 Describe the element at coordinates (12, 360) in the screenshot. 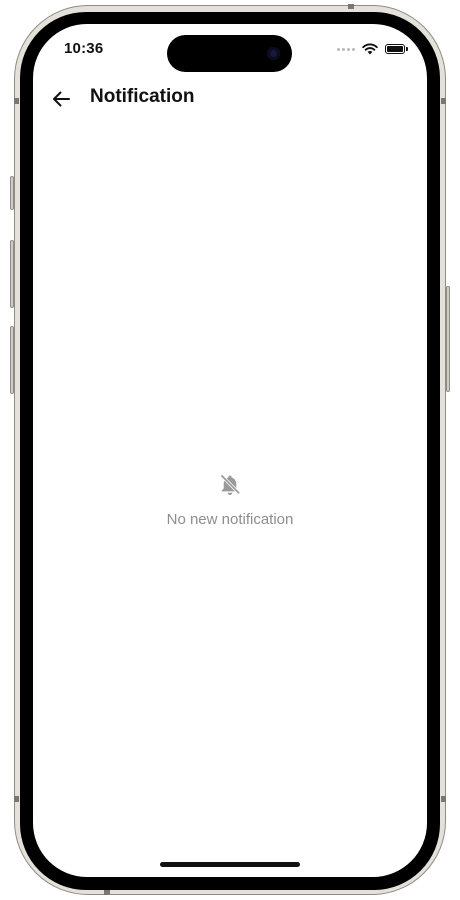

I see `volume-down-button` at that location.